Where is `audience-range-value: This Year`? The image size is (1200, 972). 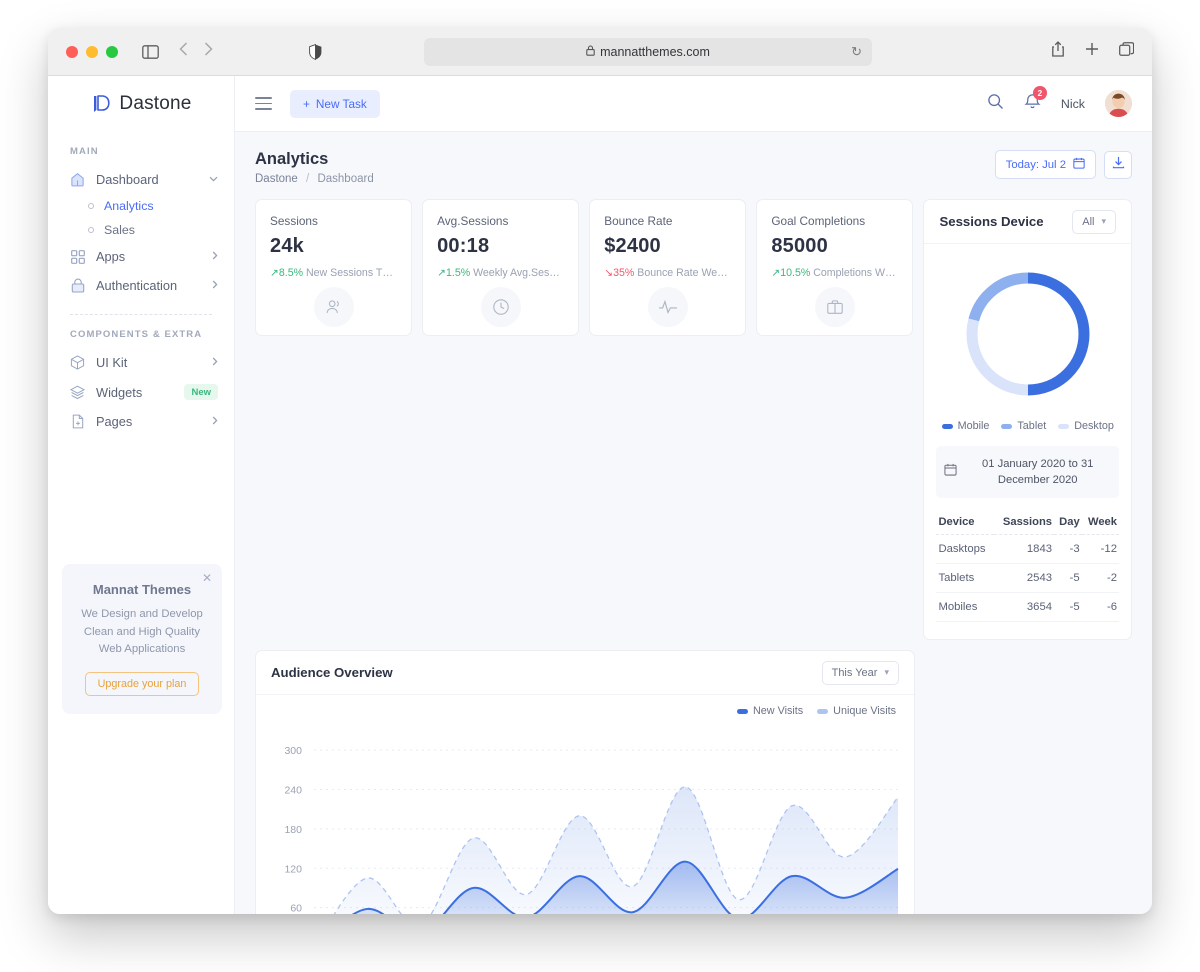
audience-range-value: This Year is located at coordinates (854, 672).